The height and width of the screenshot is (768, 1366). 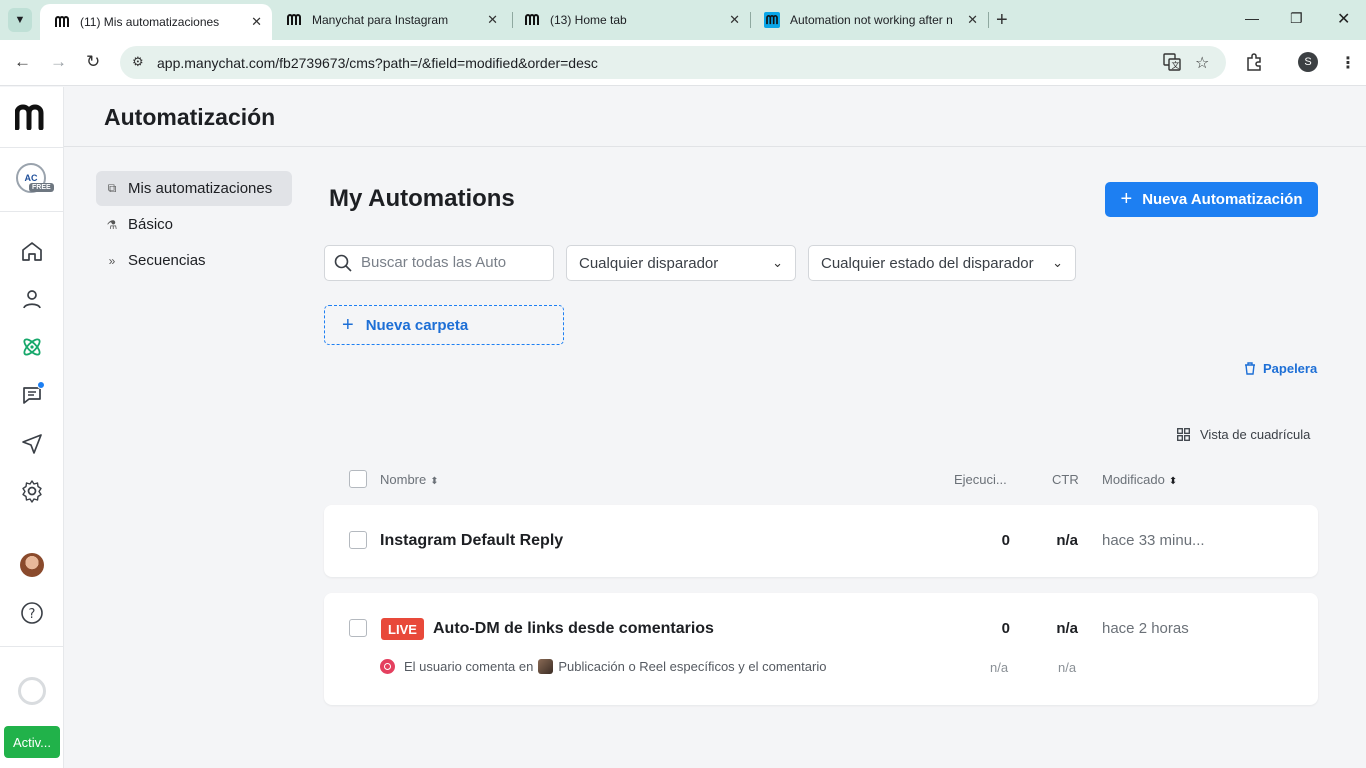 I want to click on subnav-item-basic: ⚗ Básico, so click(x=194, y=224).